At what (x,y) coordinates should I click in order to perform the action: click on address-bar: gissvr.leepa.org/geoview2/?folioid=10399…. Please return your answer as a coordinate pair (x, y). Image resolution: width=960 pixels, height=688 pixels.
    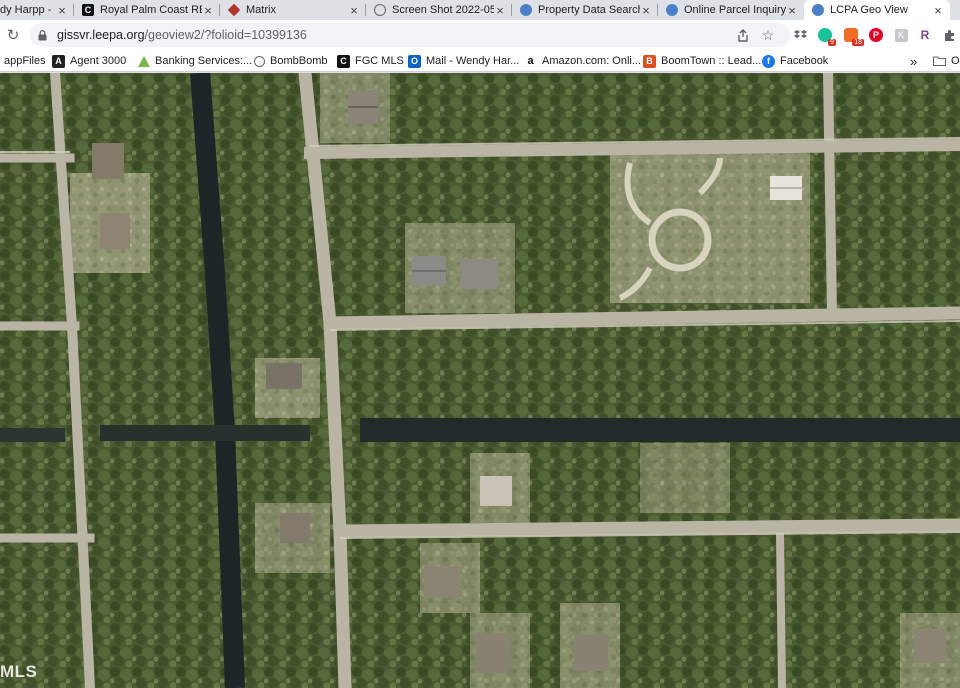
    Looking at the image, I should click on (410, 35).